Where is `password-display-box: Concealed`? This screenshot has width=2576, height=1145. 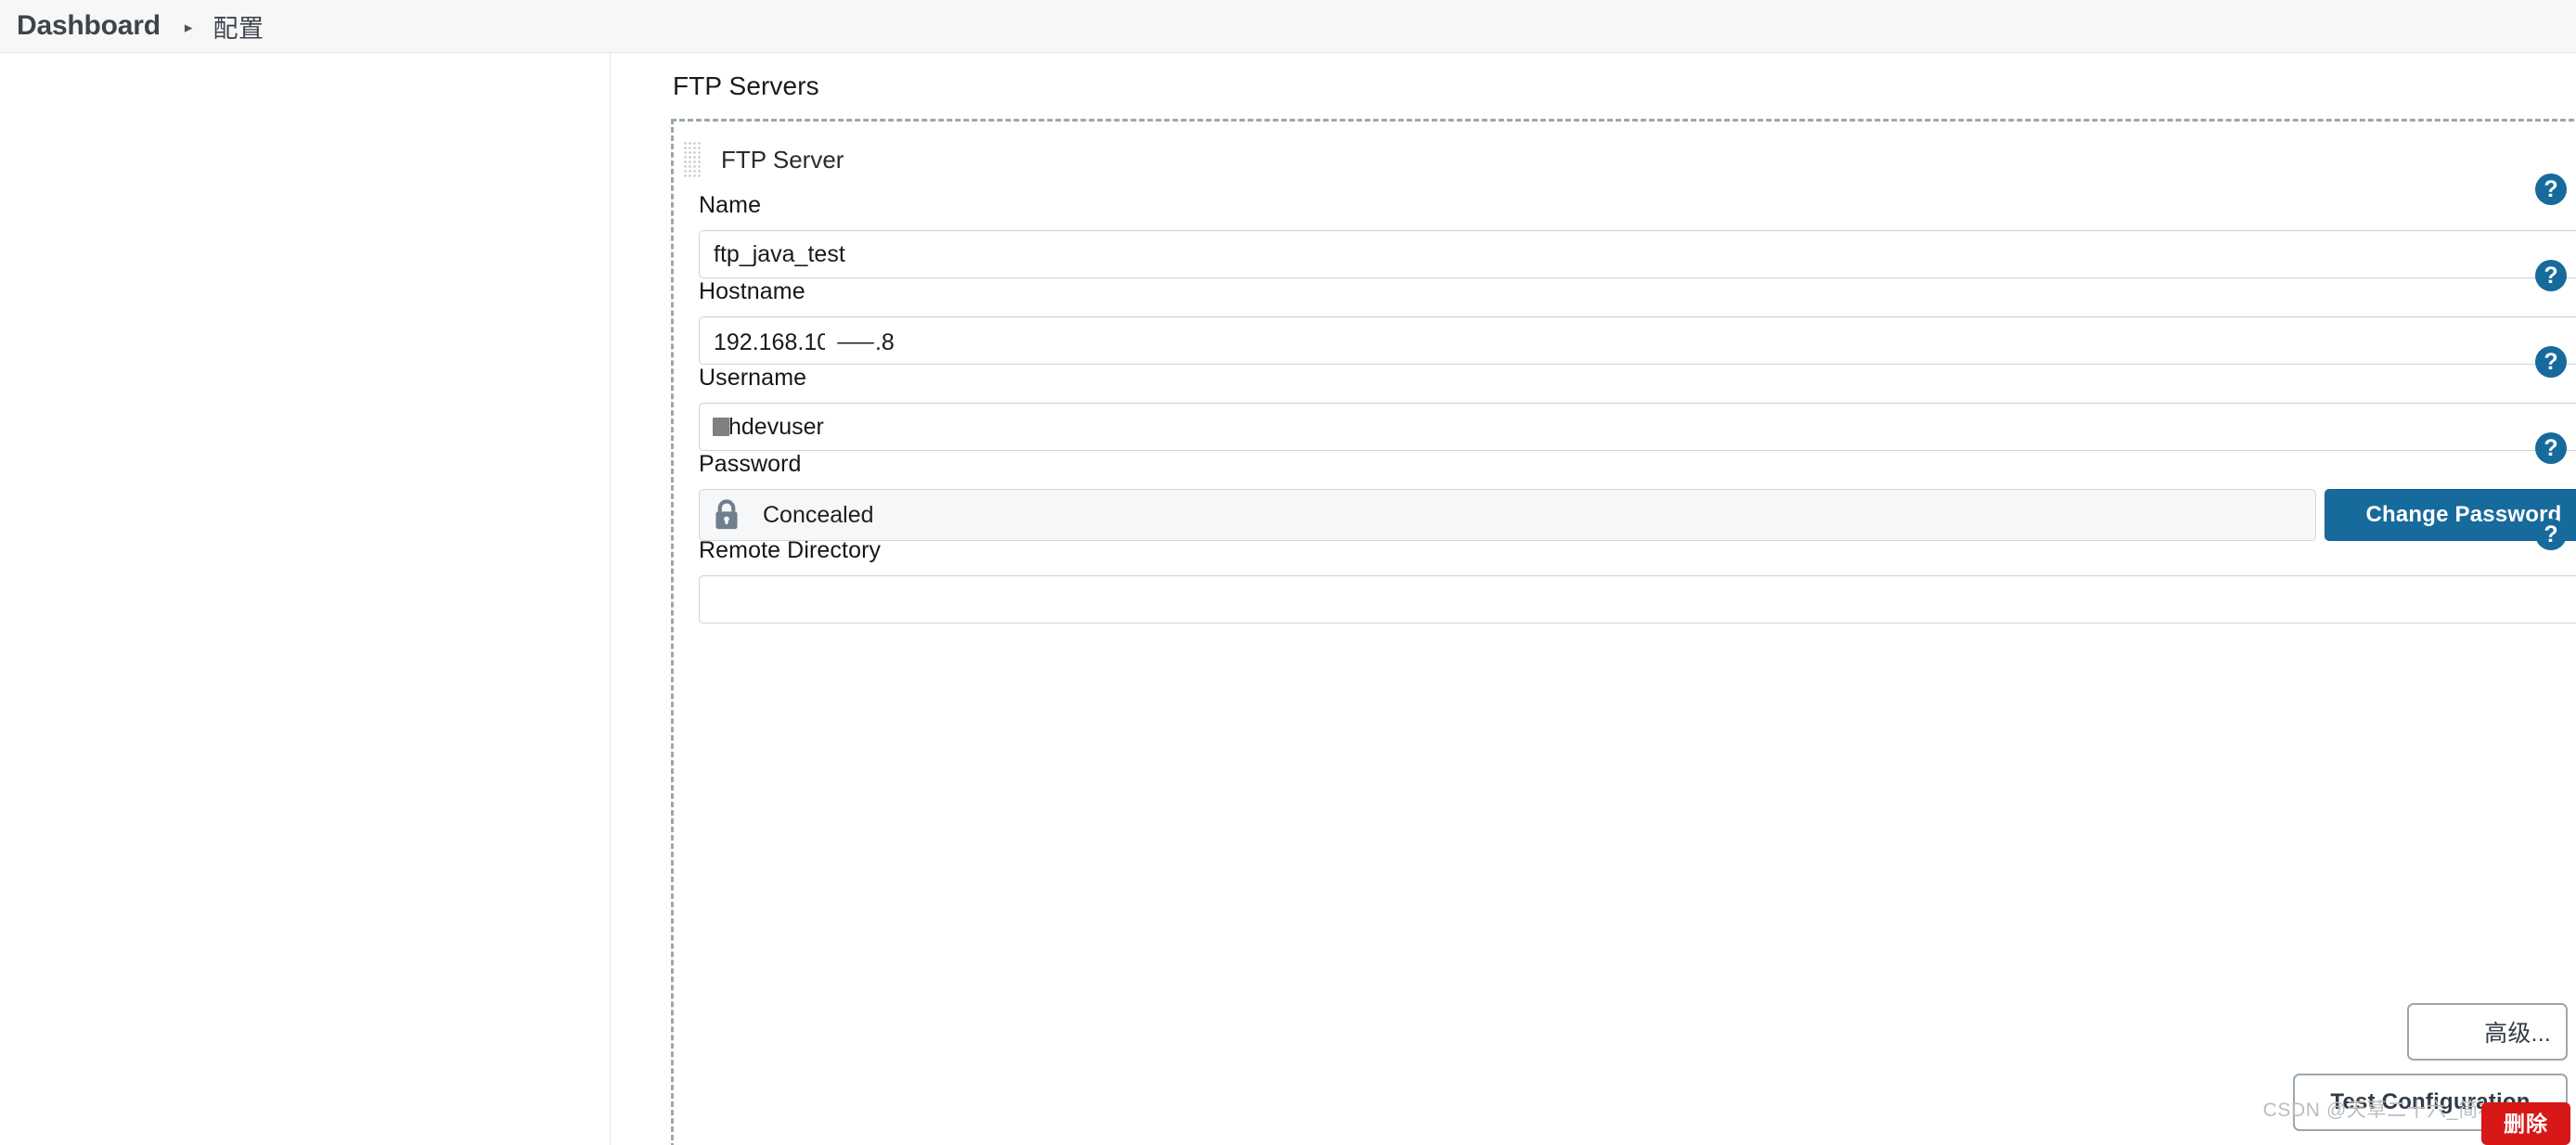
password-display-box: Concealed is located at coordinates (1507, 515).